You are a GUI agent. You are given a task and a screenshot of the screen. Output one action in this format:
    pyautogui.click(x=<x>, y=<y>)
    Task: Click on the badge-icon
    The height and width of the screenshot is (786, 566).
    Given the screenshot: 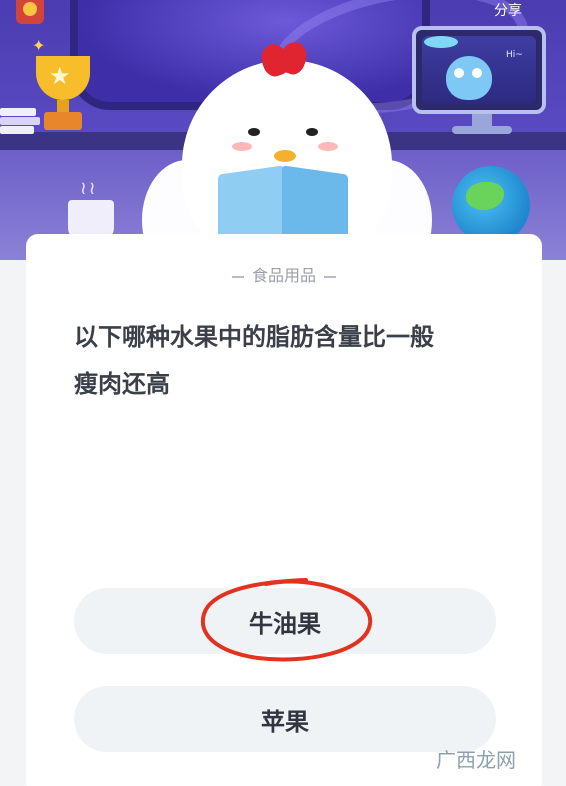 What is the action you would take?
    pyautogui.click(x=30, y=12)
    